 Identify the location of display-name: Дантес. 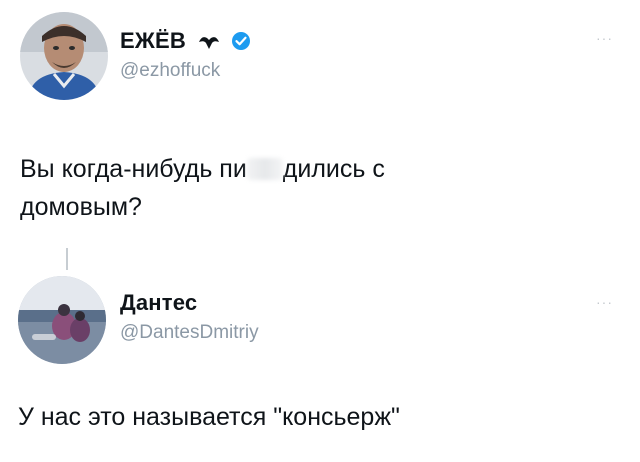
(158, 303).